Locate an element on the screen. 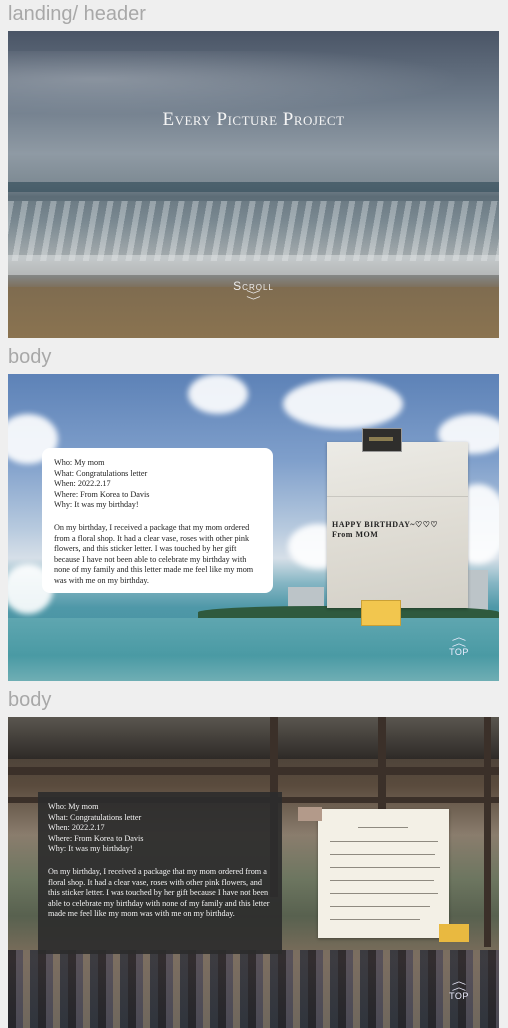  horizon is located at coordinates (253, 187).